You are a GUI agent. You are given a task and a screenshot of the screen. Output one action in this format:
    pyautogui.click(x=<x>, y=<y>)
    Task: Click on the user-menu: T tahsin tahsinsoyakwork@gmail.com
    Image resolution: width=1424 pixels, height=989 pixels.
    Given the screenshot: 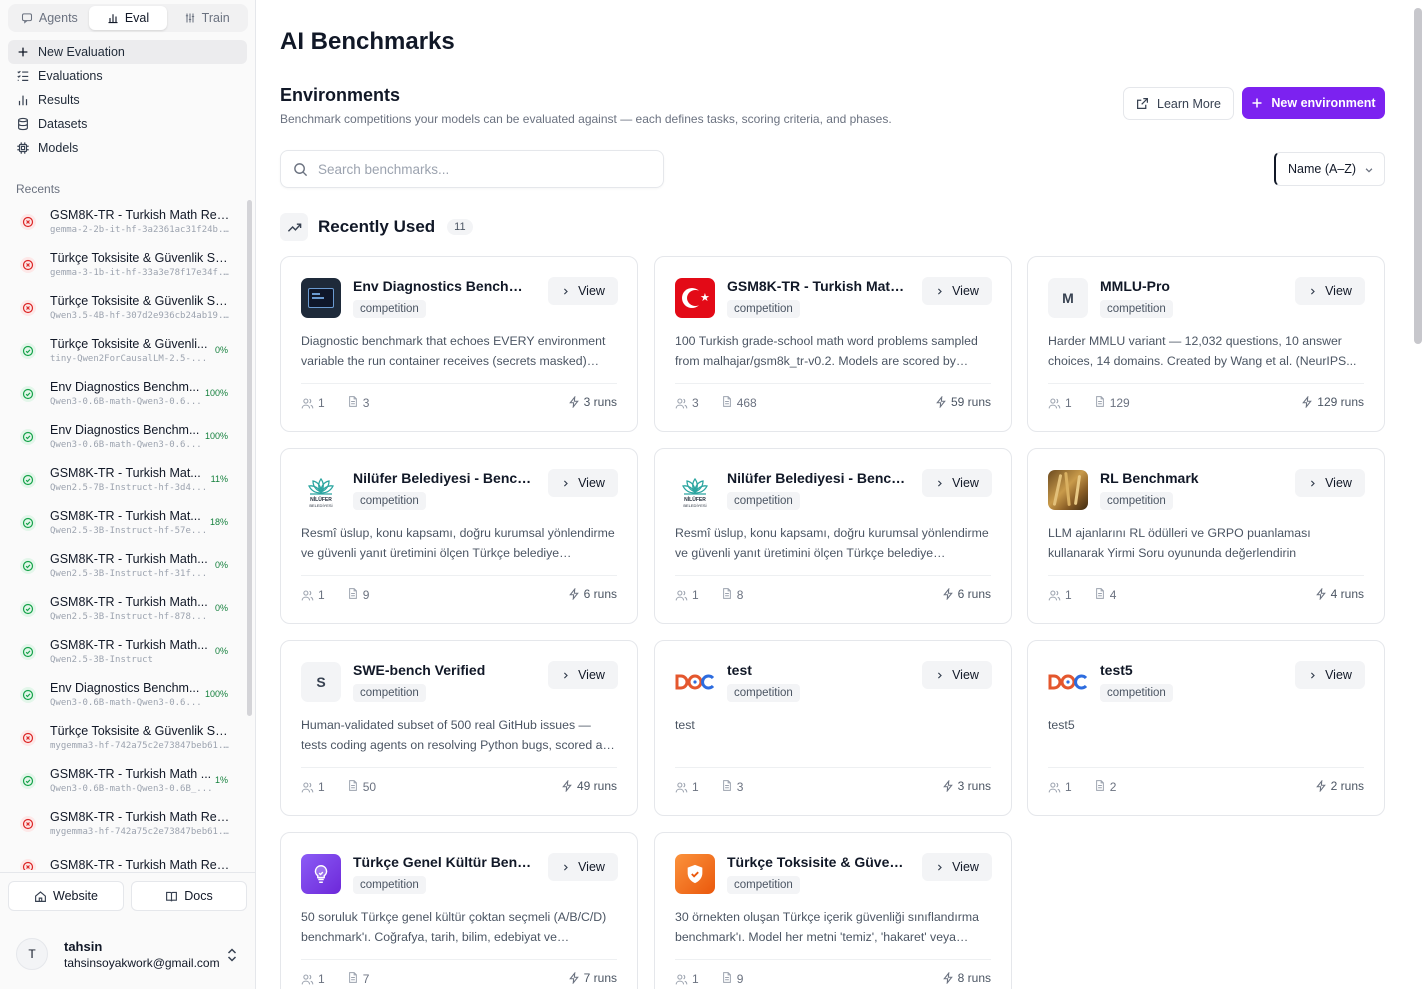 What is the action you would take?
    pyautogui.click(x=128, y=954)
    